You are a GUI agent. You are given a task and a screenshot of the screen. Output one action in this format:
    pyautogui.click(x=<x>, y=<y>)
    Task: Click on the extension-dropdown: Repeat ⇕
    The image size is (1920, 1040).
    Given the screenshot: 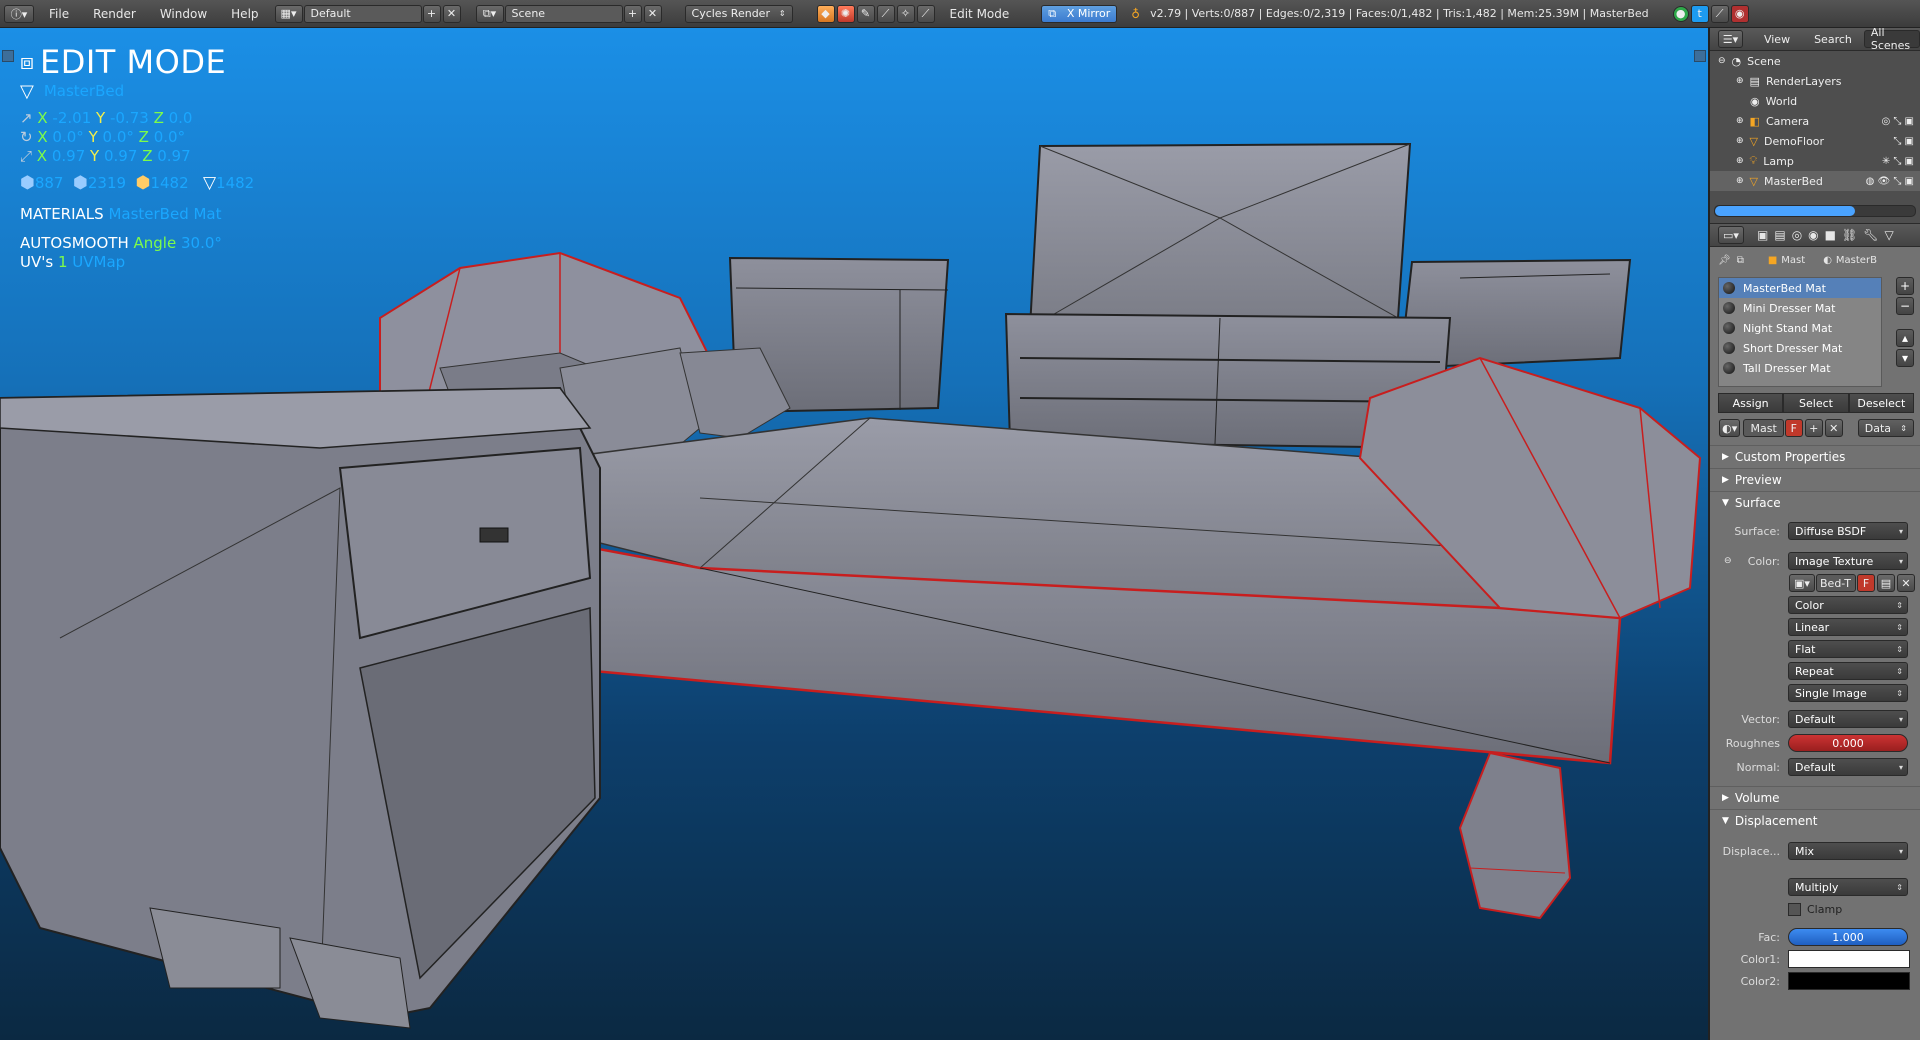 What is the action you would take?
    pyautogui.click(x=1848, y=671)
    